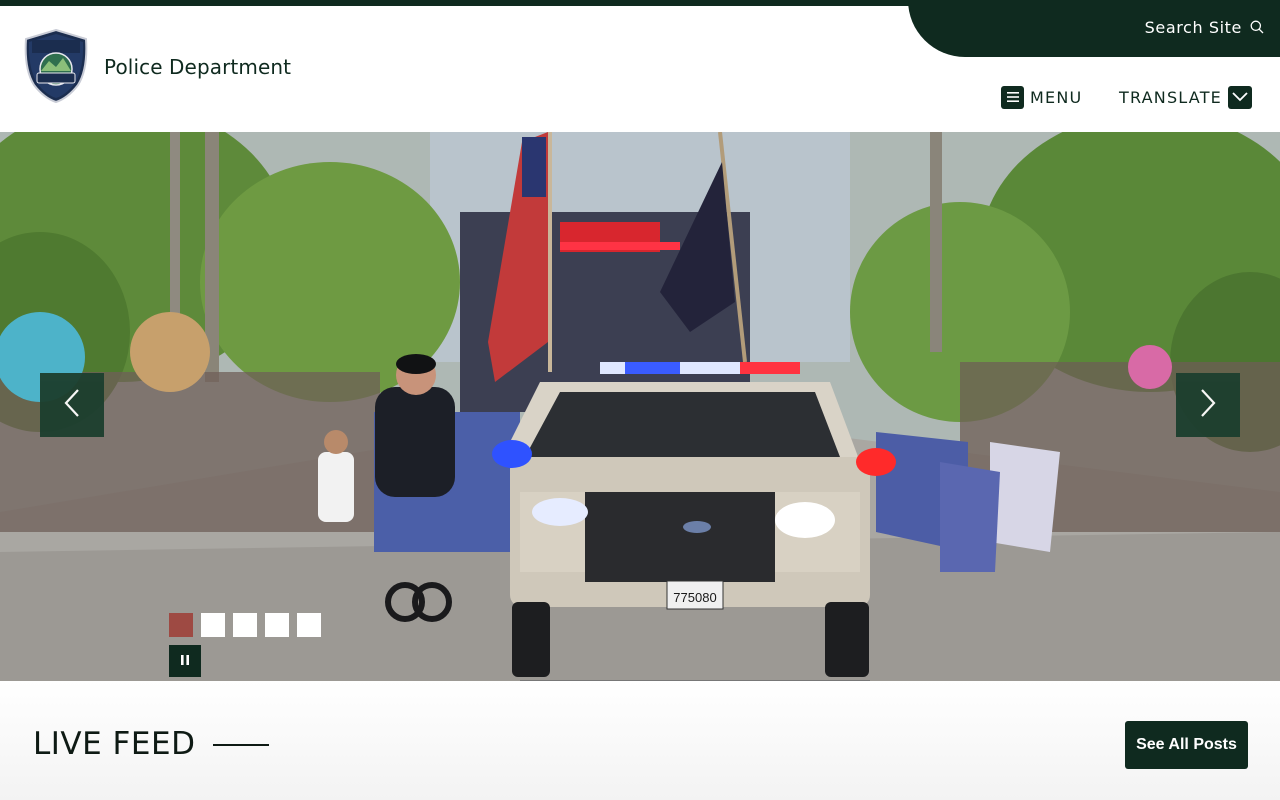 The width and height of the screenshot is (1280, 800). What do you see at coordinates (56, 66) in the screenshot?
I see `police-badge-logo` at bounding box center [56, 66].